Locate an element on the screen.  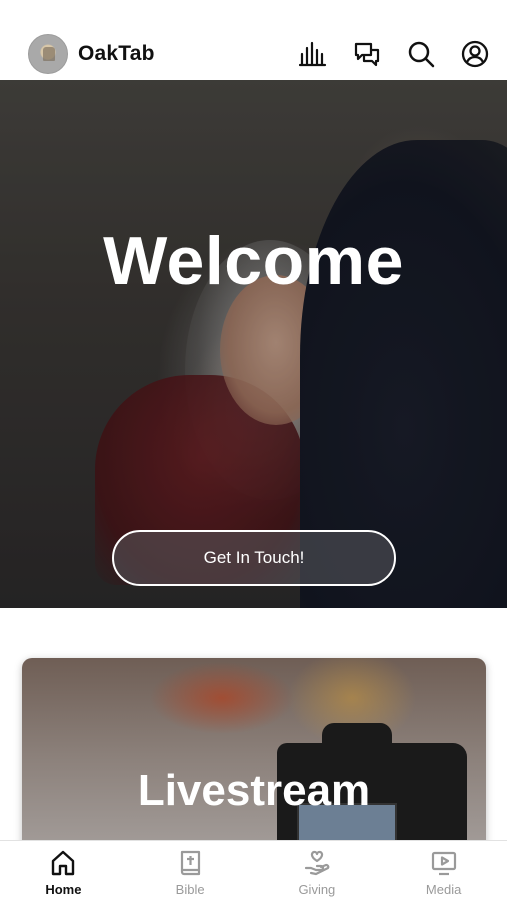
tab-home: Home is located at coordinates (63, 870).